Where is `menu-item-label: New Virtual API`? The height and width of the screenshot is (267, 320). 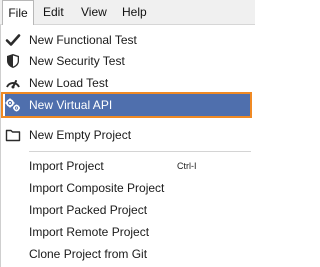
menu-item-label: New Virtual API is located at coordinates (71, 105).